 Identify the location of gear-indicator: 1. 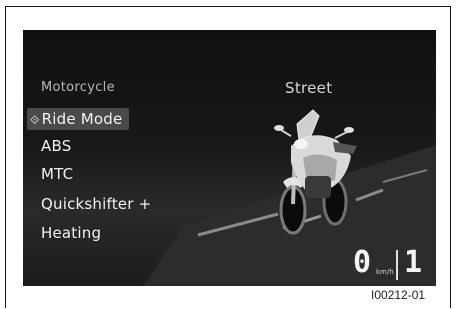
(413, 262).